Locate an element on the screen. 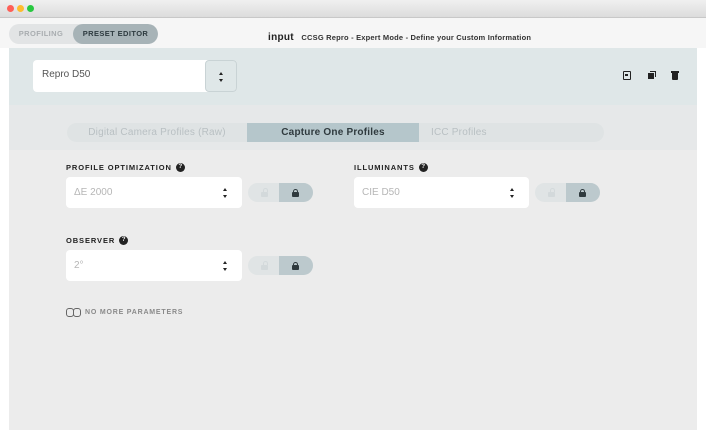 The height and width of the screenshot is (430, 706). preset-select-arrow is located at coordinates (221, 76).